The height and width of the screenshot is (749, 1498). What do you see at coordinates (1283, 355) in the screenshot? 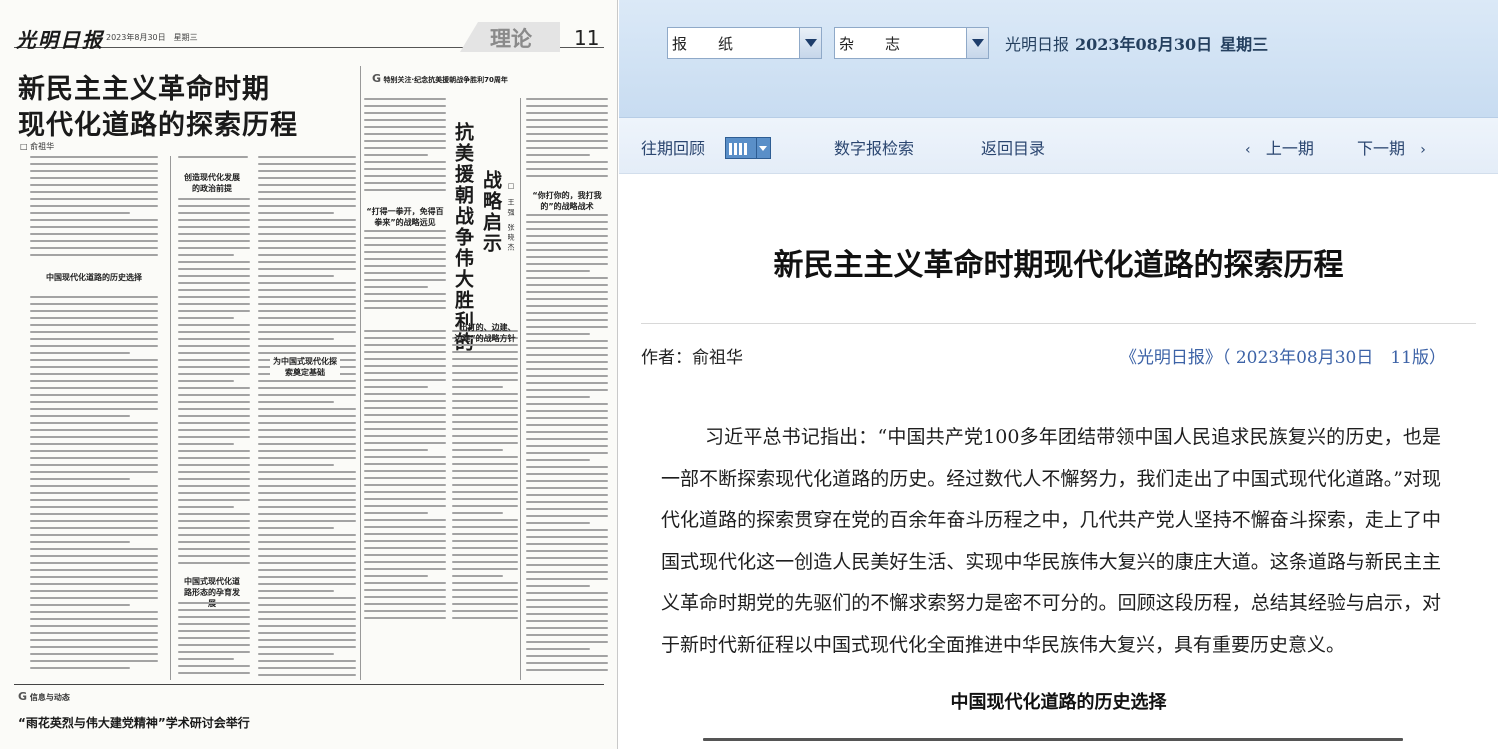
I see `article-source: 《光明日报》（ 2023年08月30日 11版）` at bounding box center [1283, 355].